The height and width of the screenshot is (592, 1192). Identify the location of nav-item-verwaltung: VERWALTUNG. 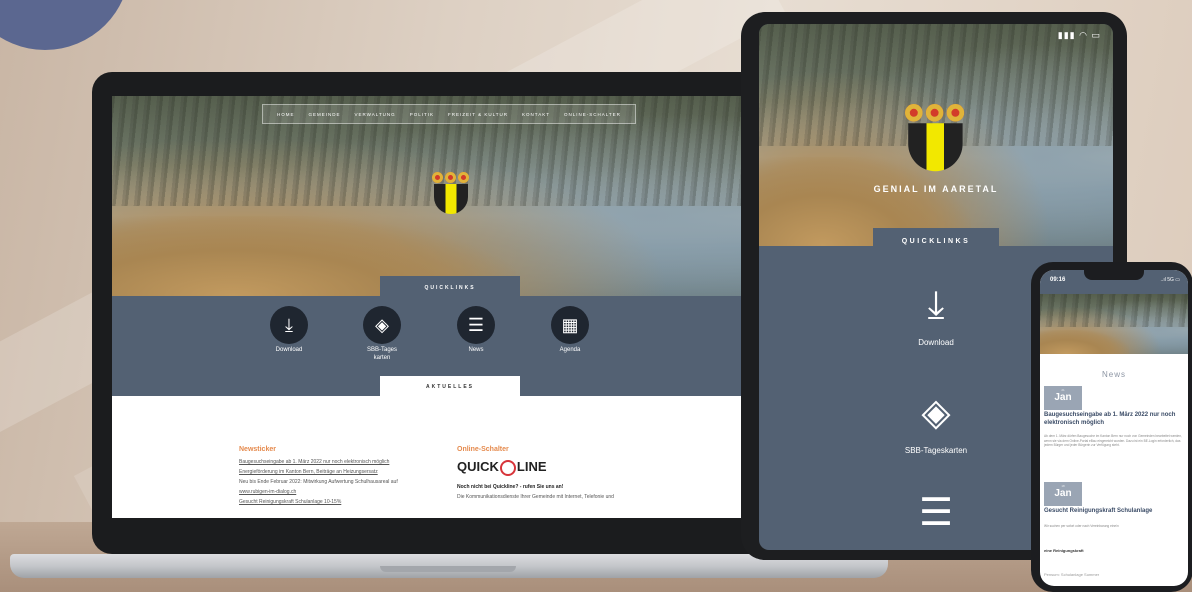
(375, 114).